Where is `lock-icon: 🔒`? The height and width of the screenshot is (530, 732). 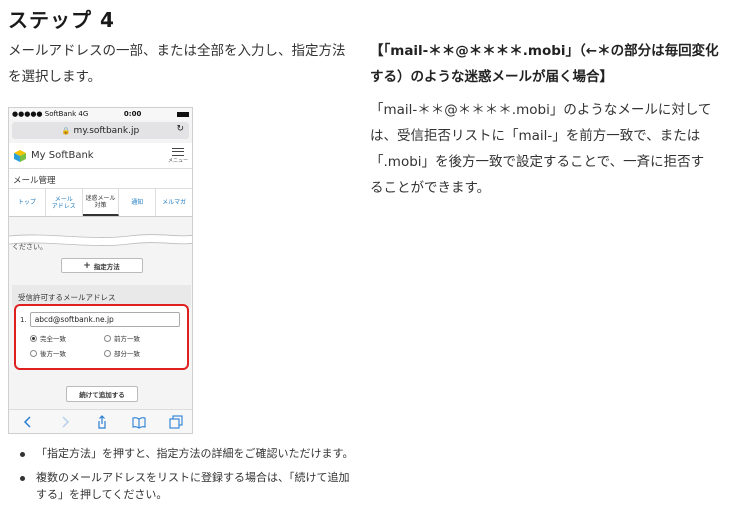
lock-icon: 🔒 is located at coordinates (66, 130).